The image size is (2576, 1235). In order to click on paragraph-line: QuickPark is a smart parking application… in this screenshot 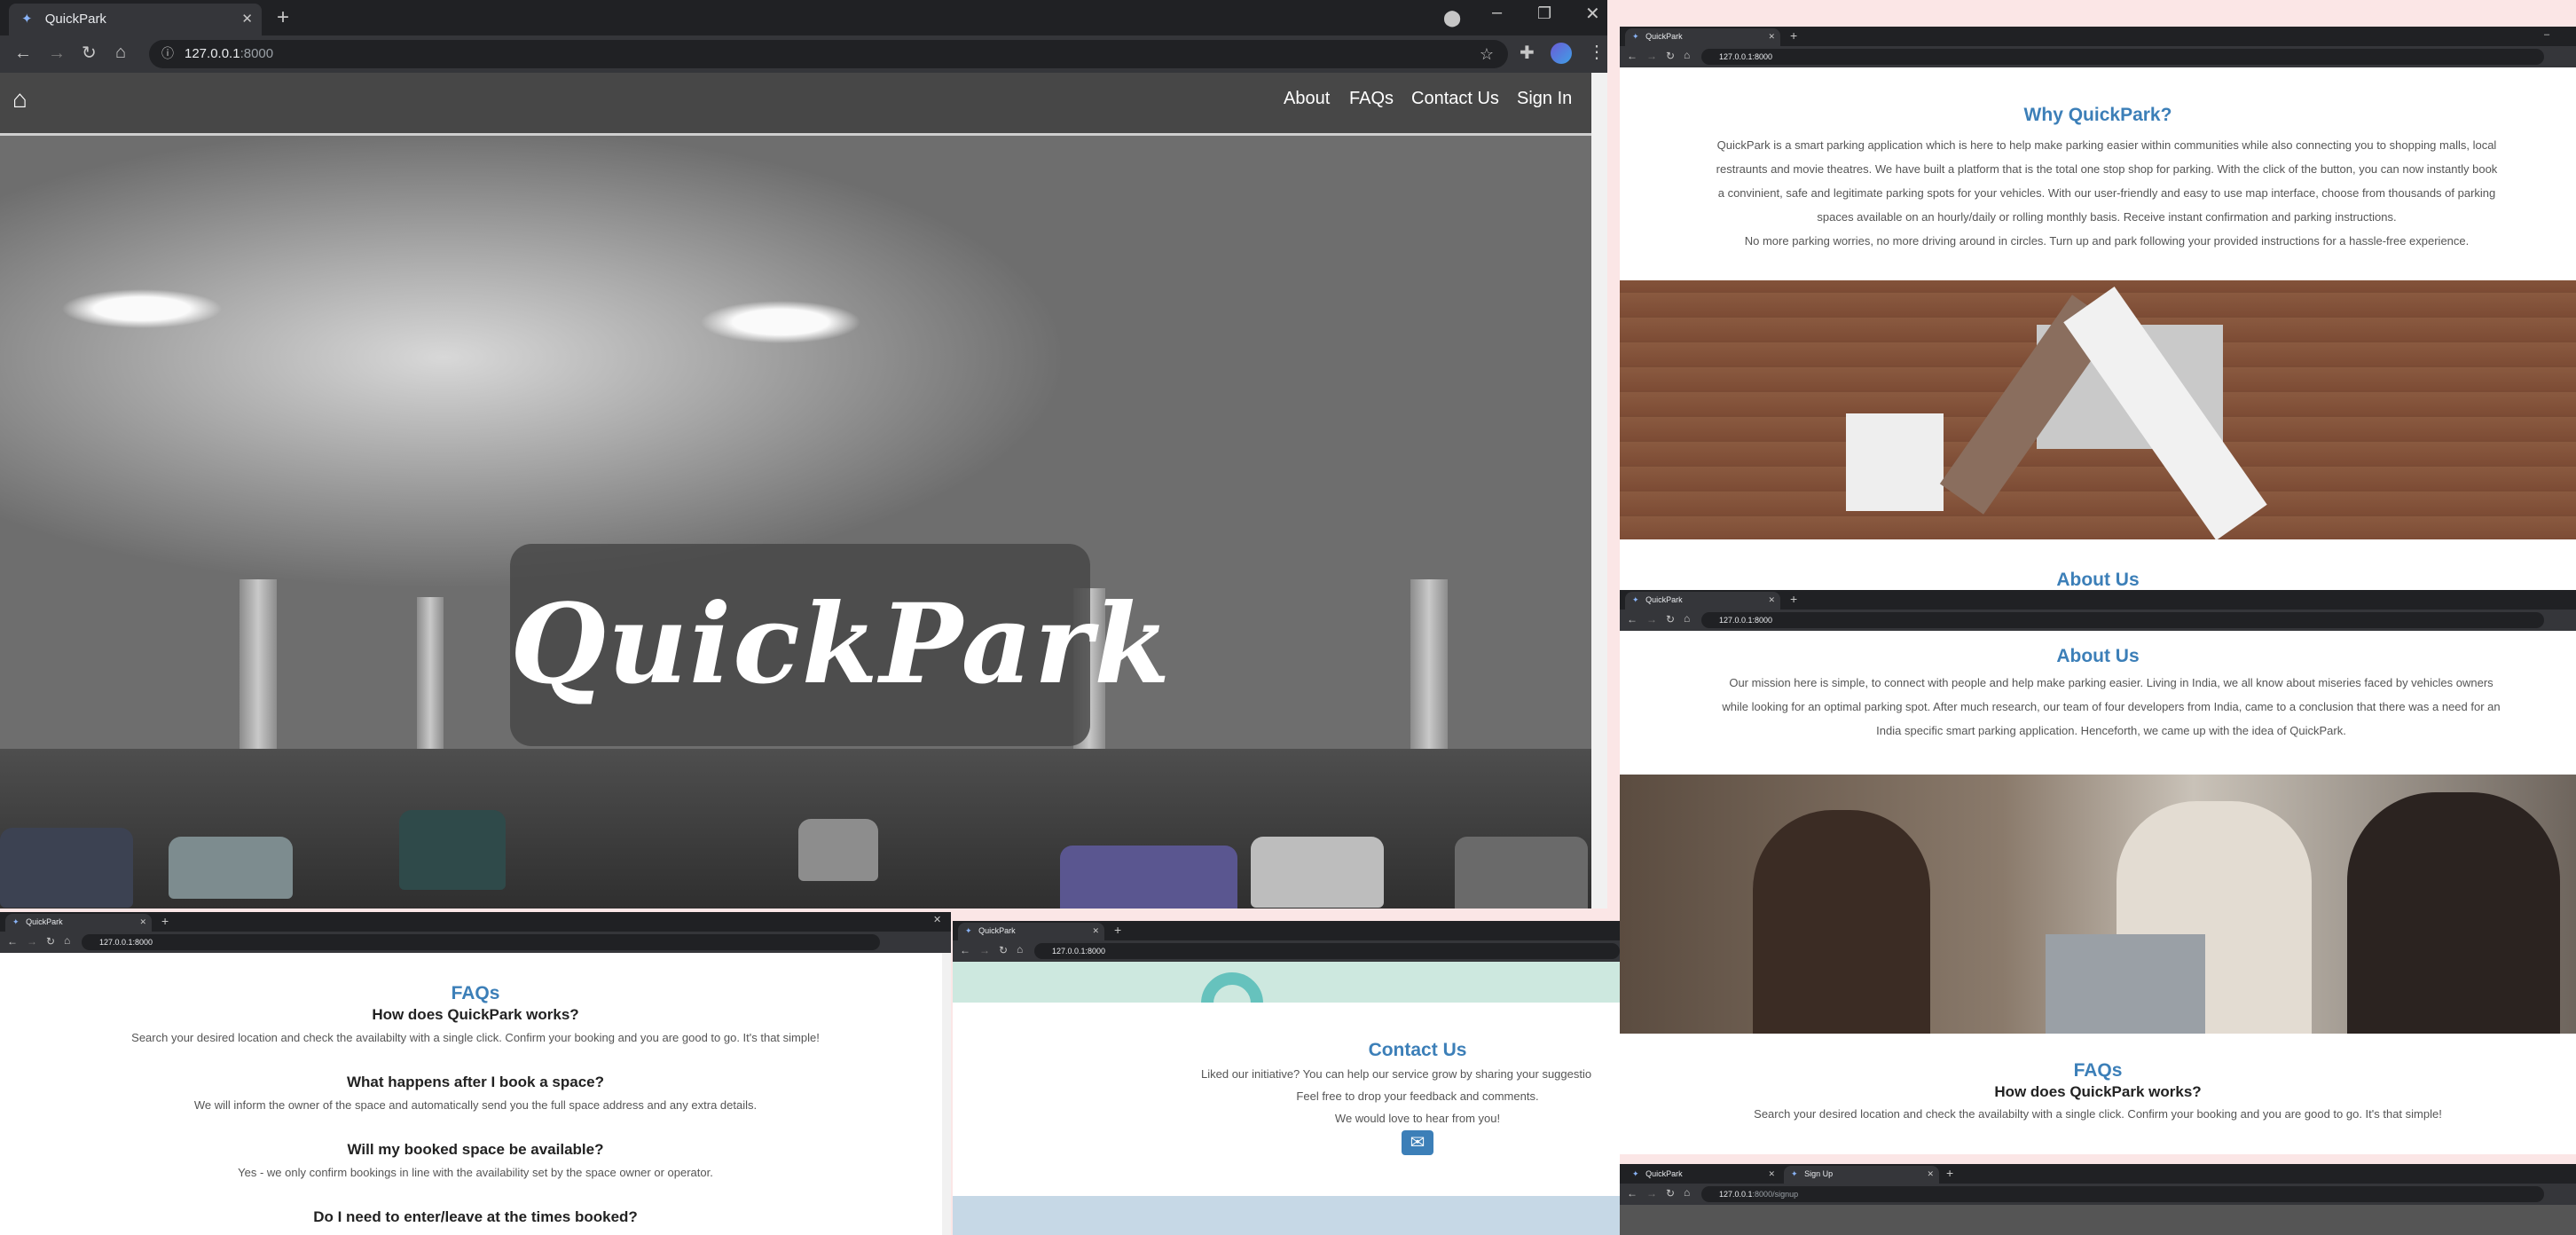, I will do `click(2106, 145)`.